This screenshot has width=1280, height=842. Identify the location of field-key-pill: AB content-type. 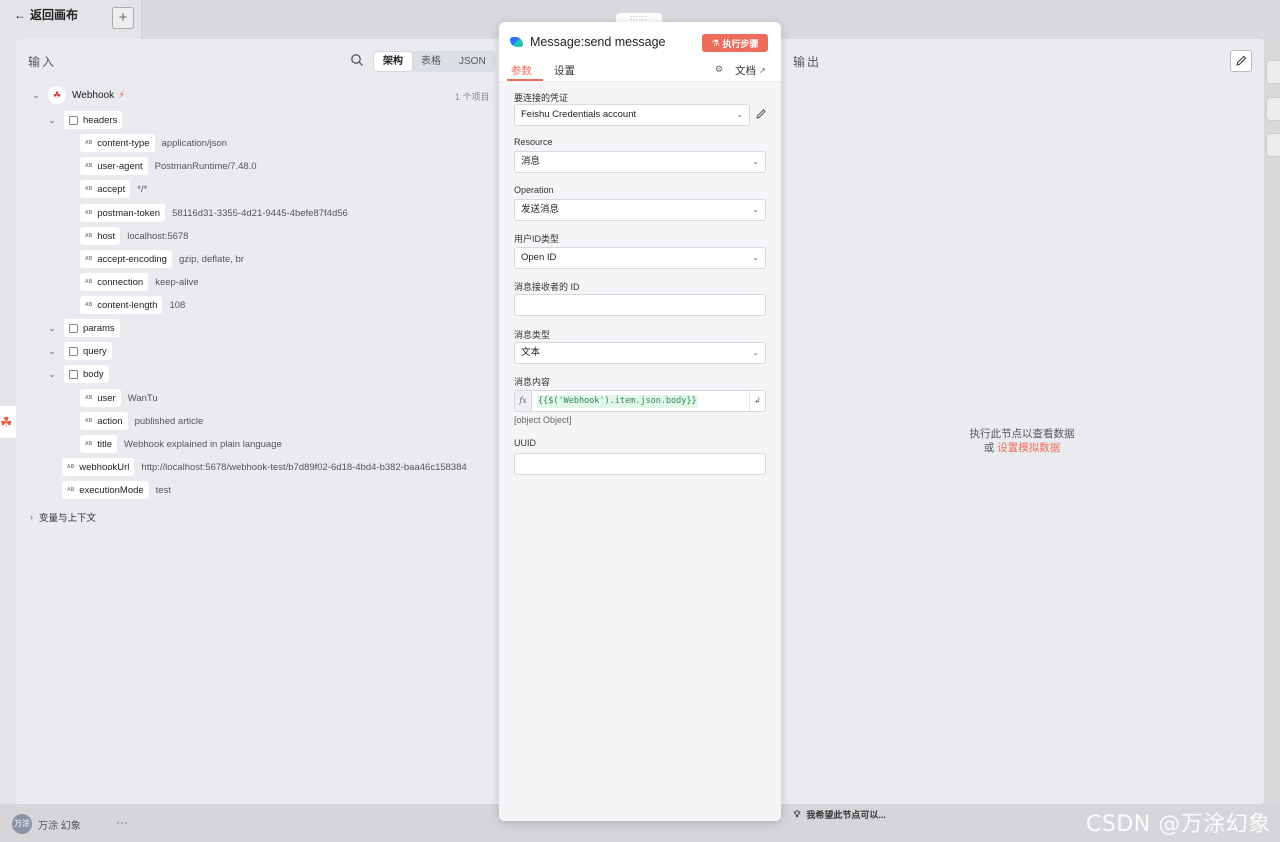
(117, 143).